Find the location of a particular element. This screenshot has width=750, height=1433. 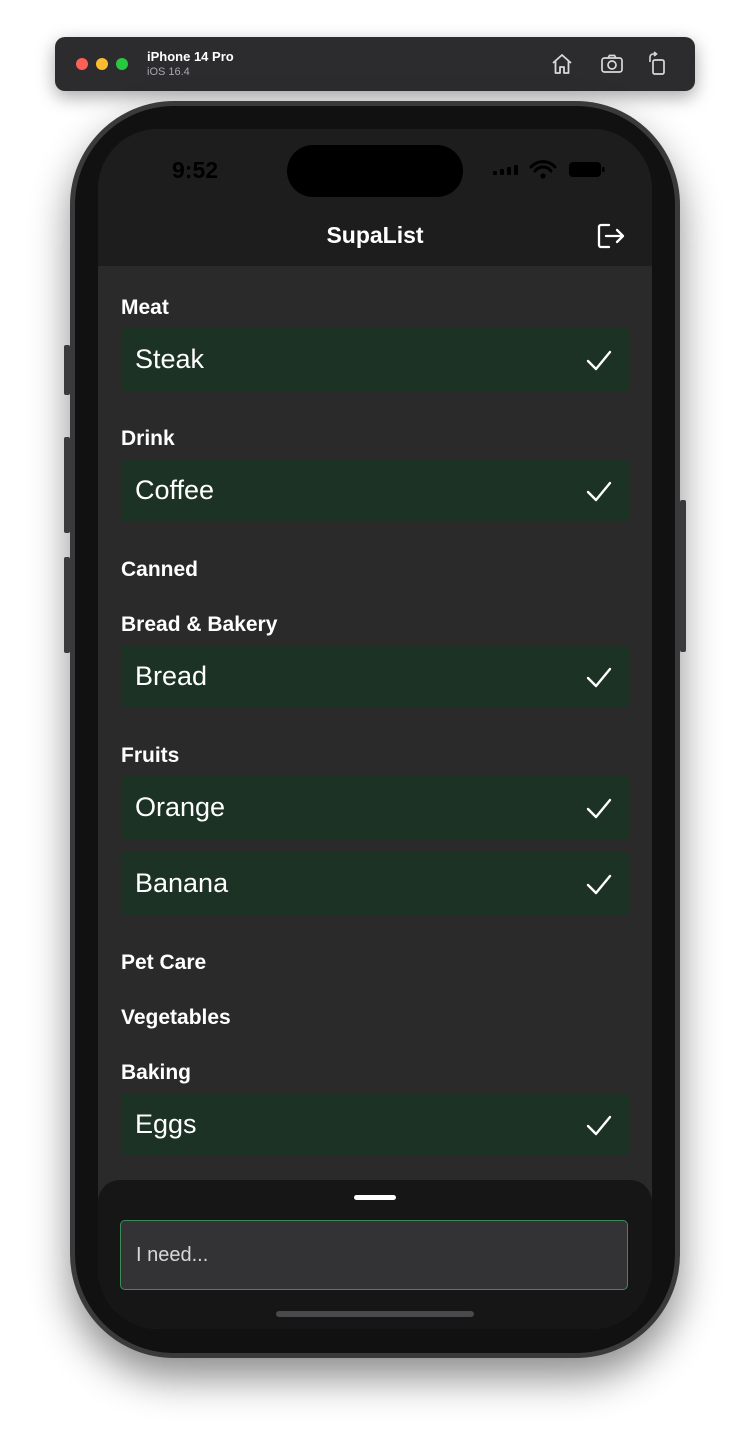

logout-icon is located at coordinates (611, 236).